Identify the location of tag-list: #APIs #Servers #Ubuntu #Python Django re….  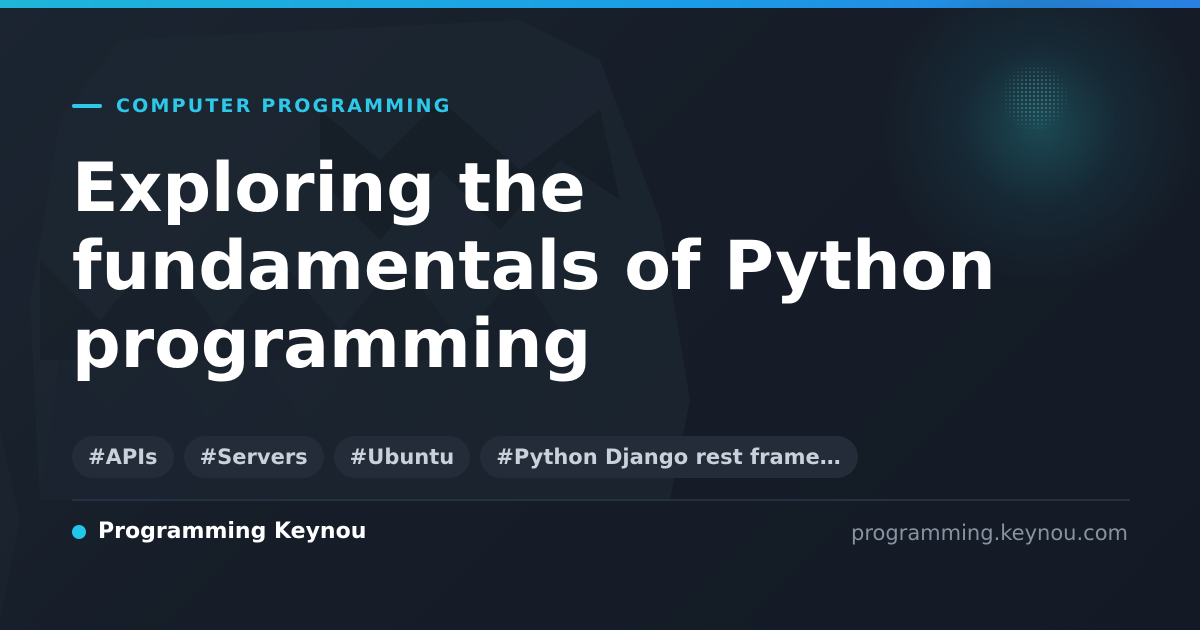
(470, 457).